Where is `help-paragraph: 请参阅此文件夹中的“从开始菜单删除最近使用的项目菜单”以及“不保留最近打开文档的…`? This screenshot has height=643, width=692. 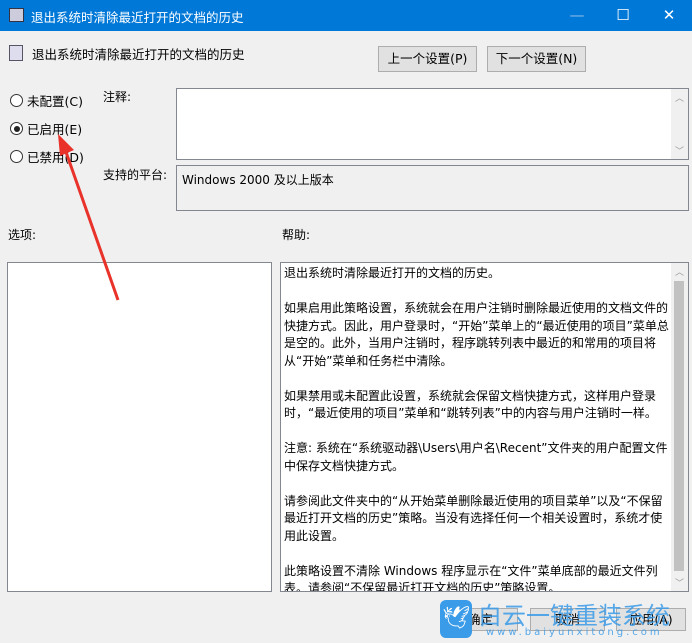
help-paragraph: 请参阅此文件夹中的“从开始菜单删除最近使用的项目菜单”以及“不保留最近打开文档的… is located at coordinates (473, 518).